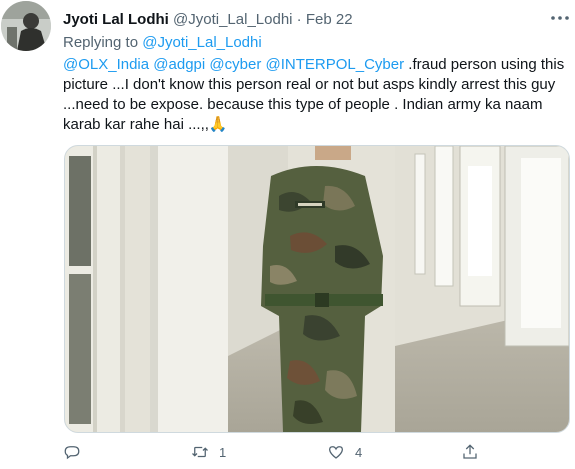 This screenshot has width=575, height=469. I want to click on author-name: Jyoti Lal Lodhi, so click(116, 19).